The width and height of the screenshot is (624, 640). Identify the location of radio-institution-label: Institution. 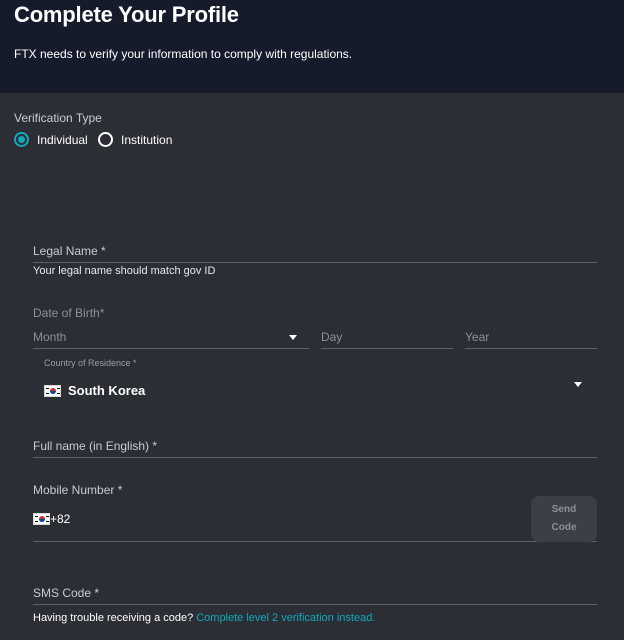
(147, 139).